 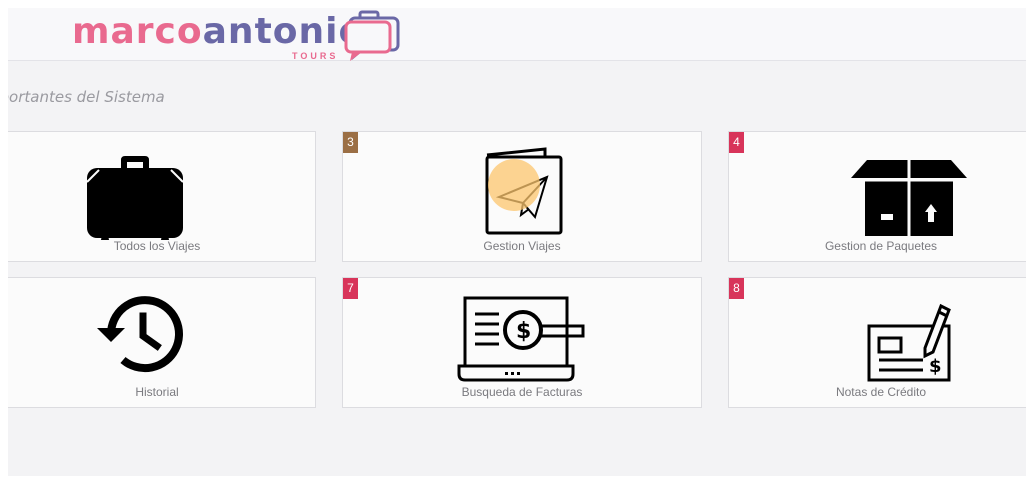 What do you see at coordinates (283, 31) in the screenshot?
I see `logo-text-antonio: antonio` at bounding box center [283, 31].